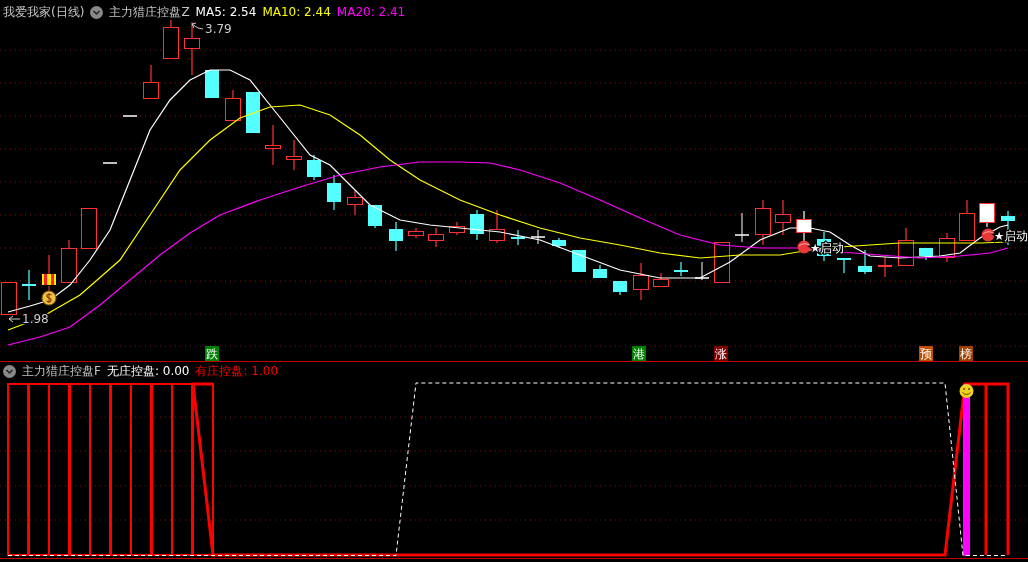 This screenshot has height=562, width=1028. What do you see at coordinates (61, 371) in the screenshot?
I see `indicator-name: 主力猎庄控盘F` at bounding box center [61, 371].